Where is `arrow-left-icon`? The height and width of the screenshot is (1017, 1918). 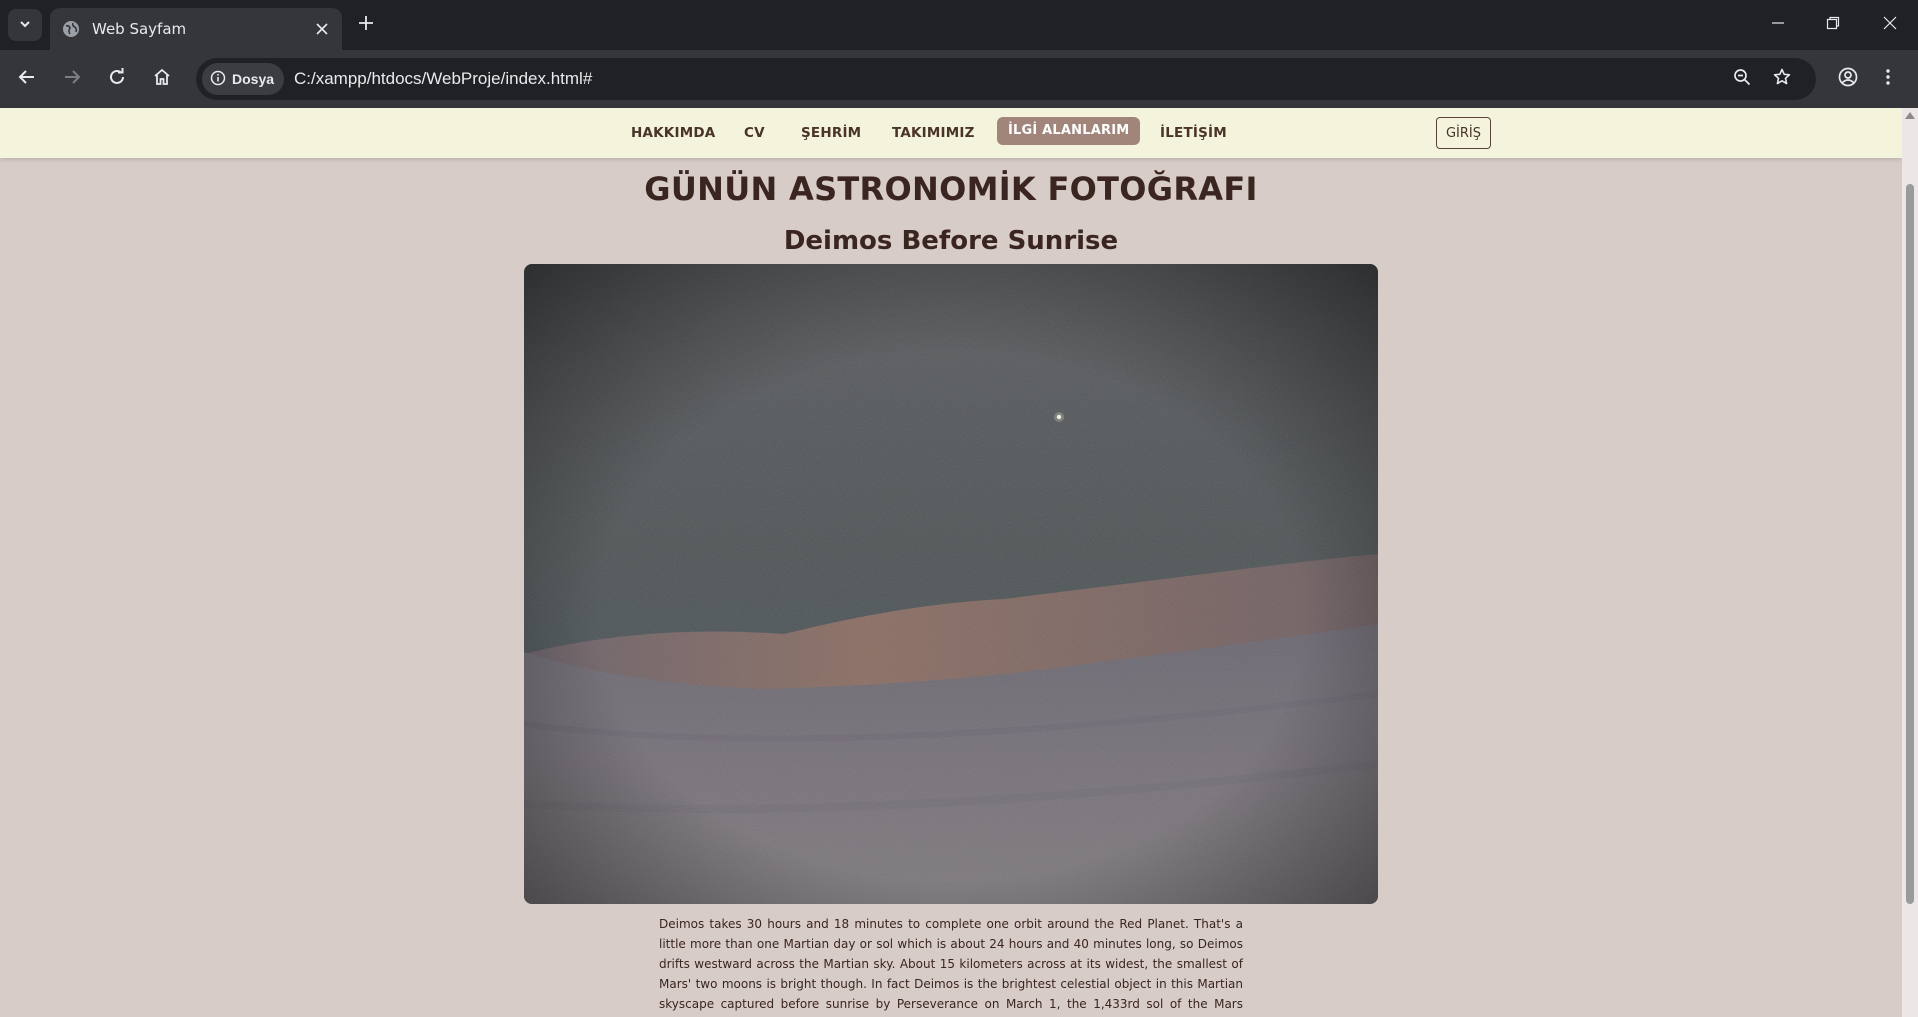
arrow-left-icon is located at coordinates (27, 79).